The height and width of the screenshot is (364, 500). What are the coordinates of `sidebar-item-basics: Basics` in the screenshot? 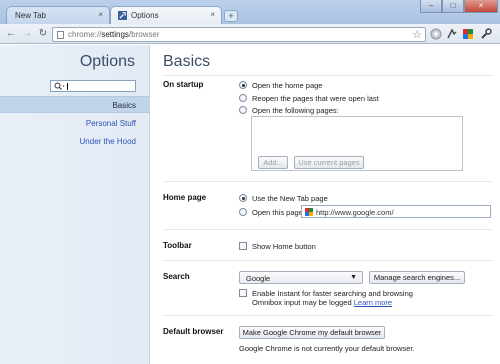 It's located at (75, 104).